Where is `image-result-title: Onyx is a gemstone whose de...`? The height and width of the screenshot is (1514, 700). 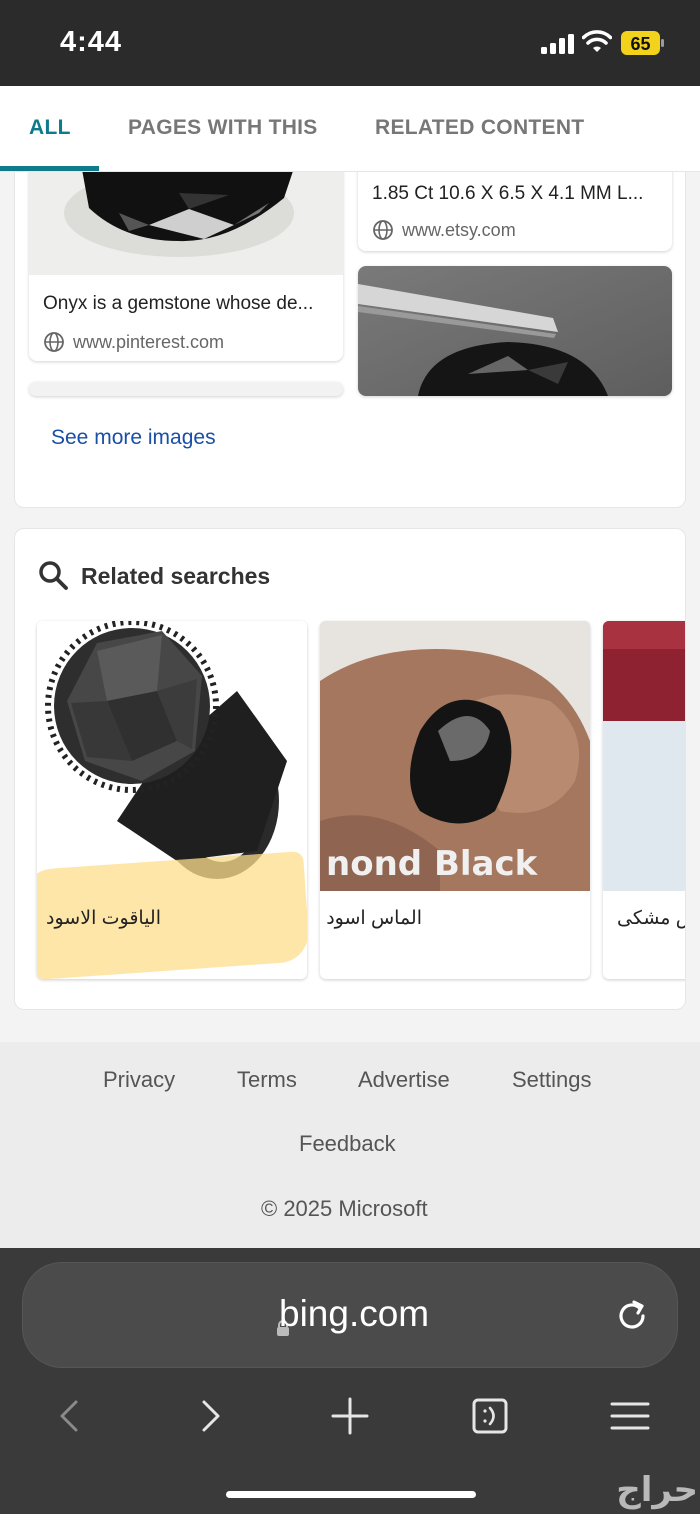 image-result-title: Onyx is a gemstone whose de... is located at coordinates (178, 303).